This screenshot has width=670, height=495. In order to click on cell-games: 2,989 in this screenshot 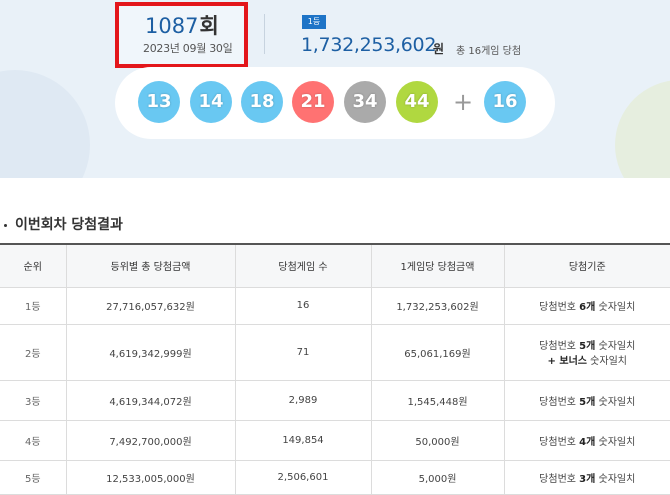, I will do `click(303, 400)`.